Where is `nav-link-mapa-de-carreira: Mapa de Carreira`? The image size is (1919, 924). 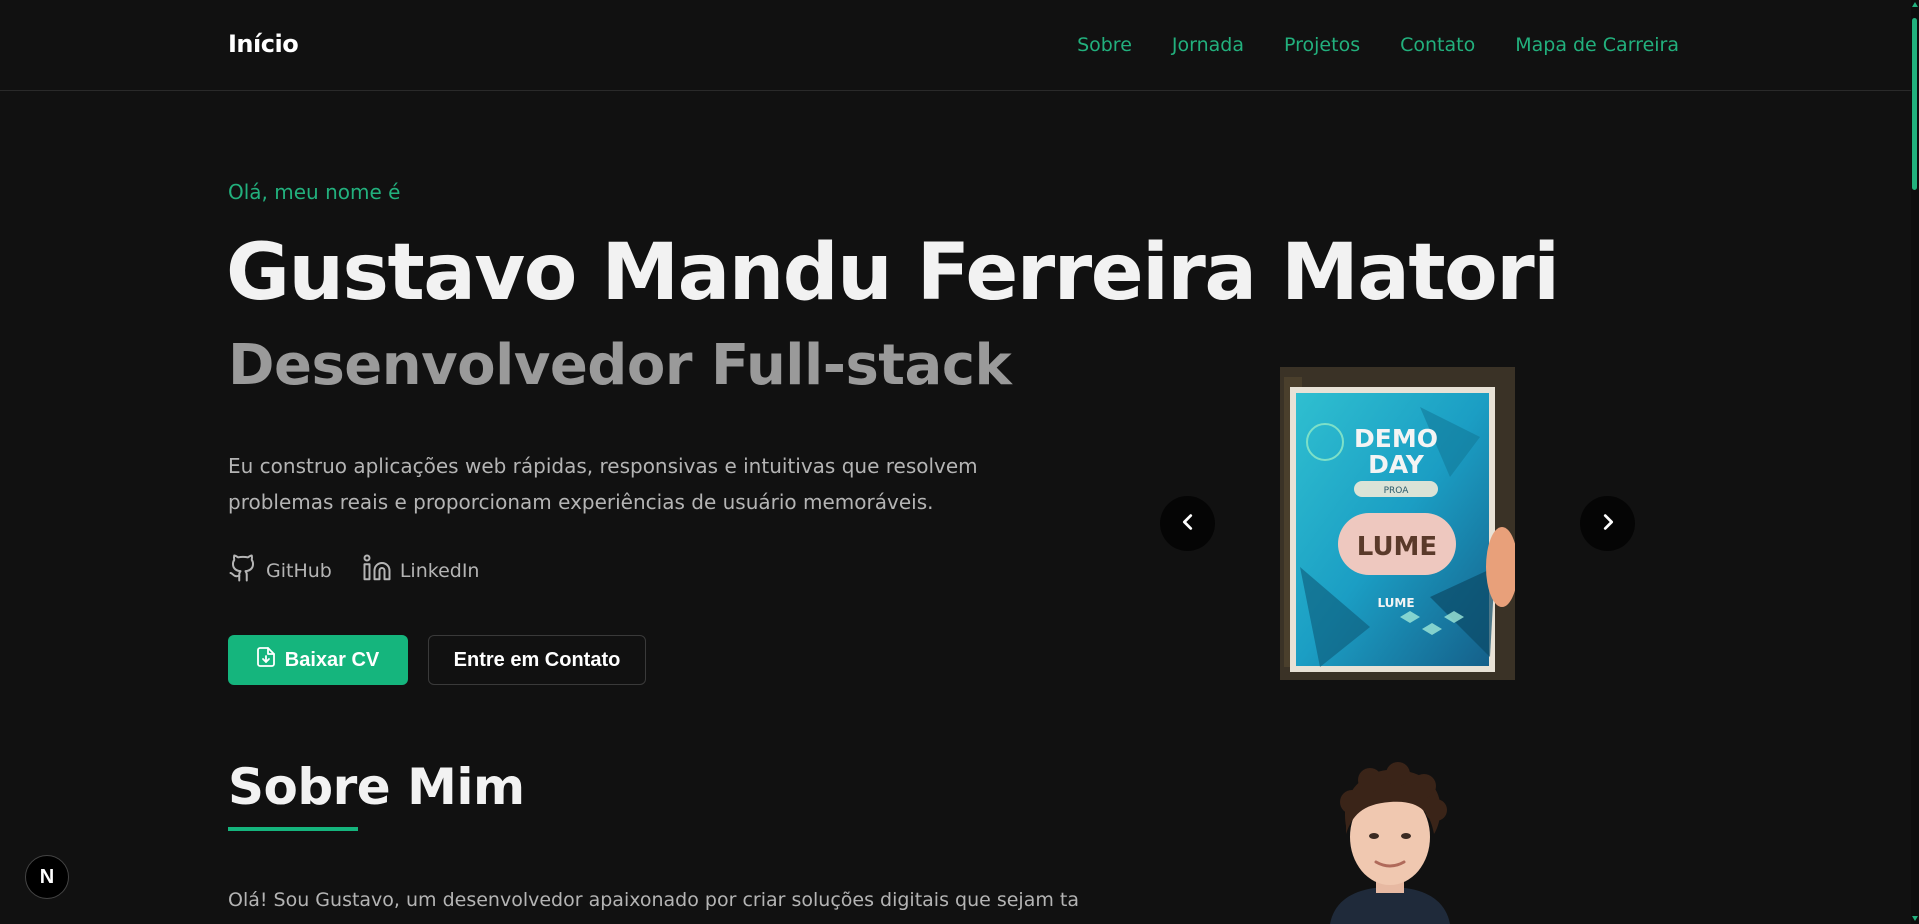 nav-link-mapa-de-carreira: Mapa de Carreira is located at coordinates (1597, 45).